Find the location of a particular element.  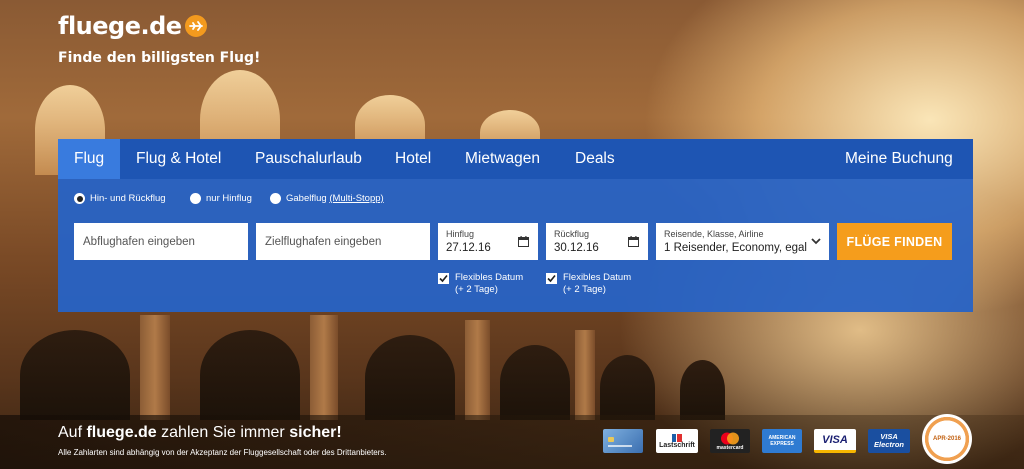

return-date-field: Rückflug 30.12.16 is located at coordinates (597, 241).